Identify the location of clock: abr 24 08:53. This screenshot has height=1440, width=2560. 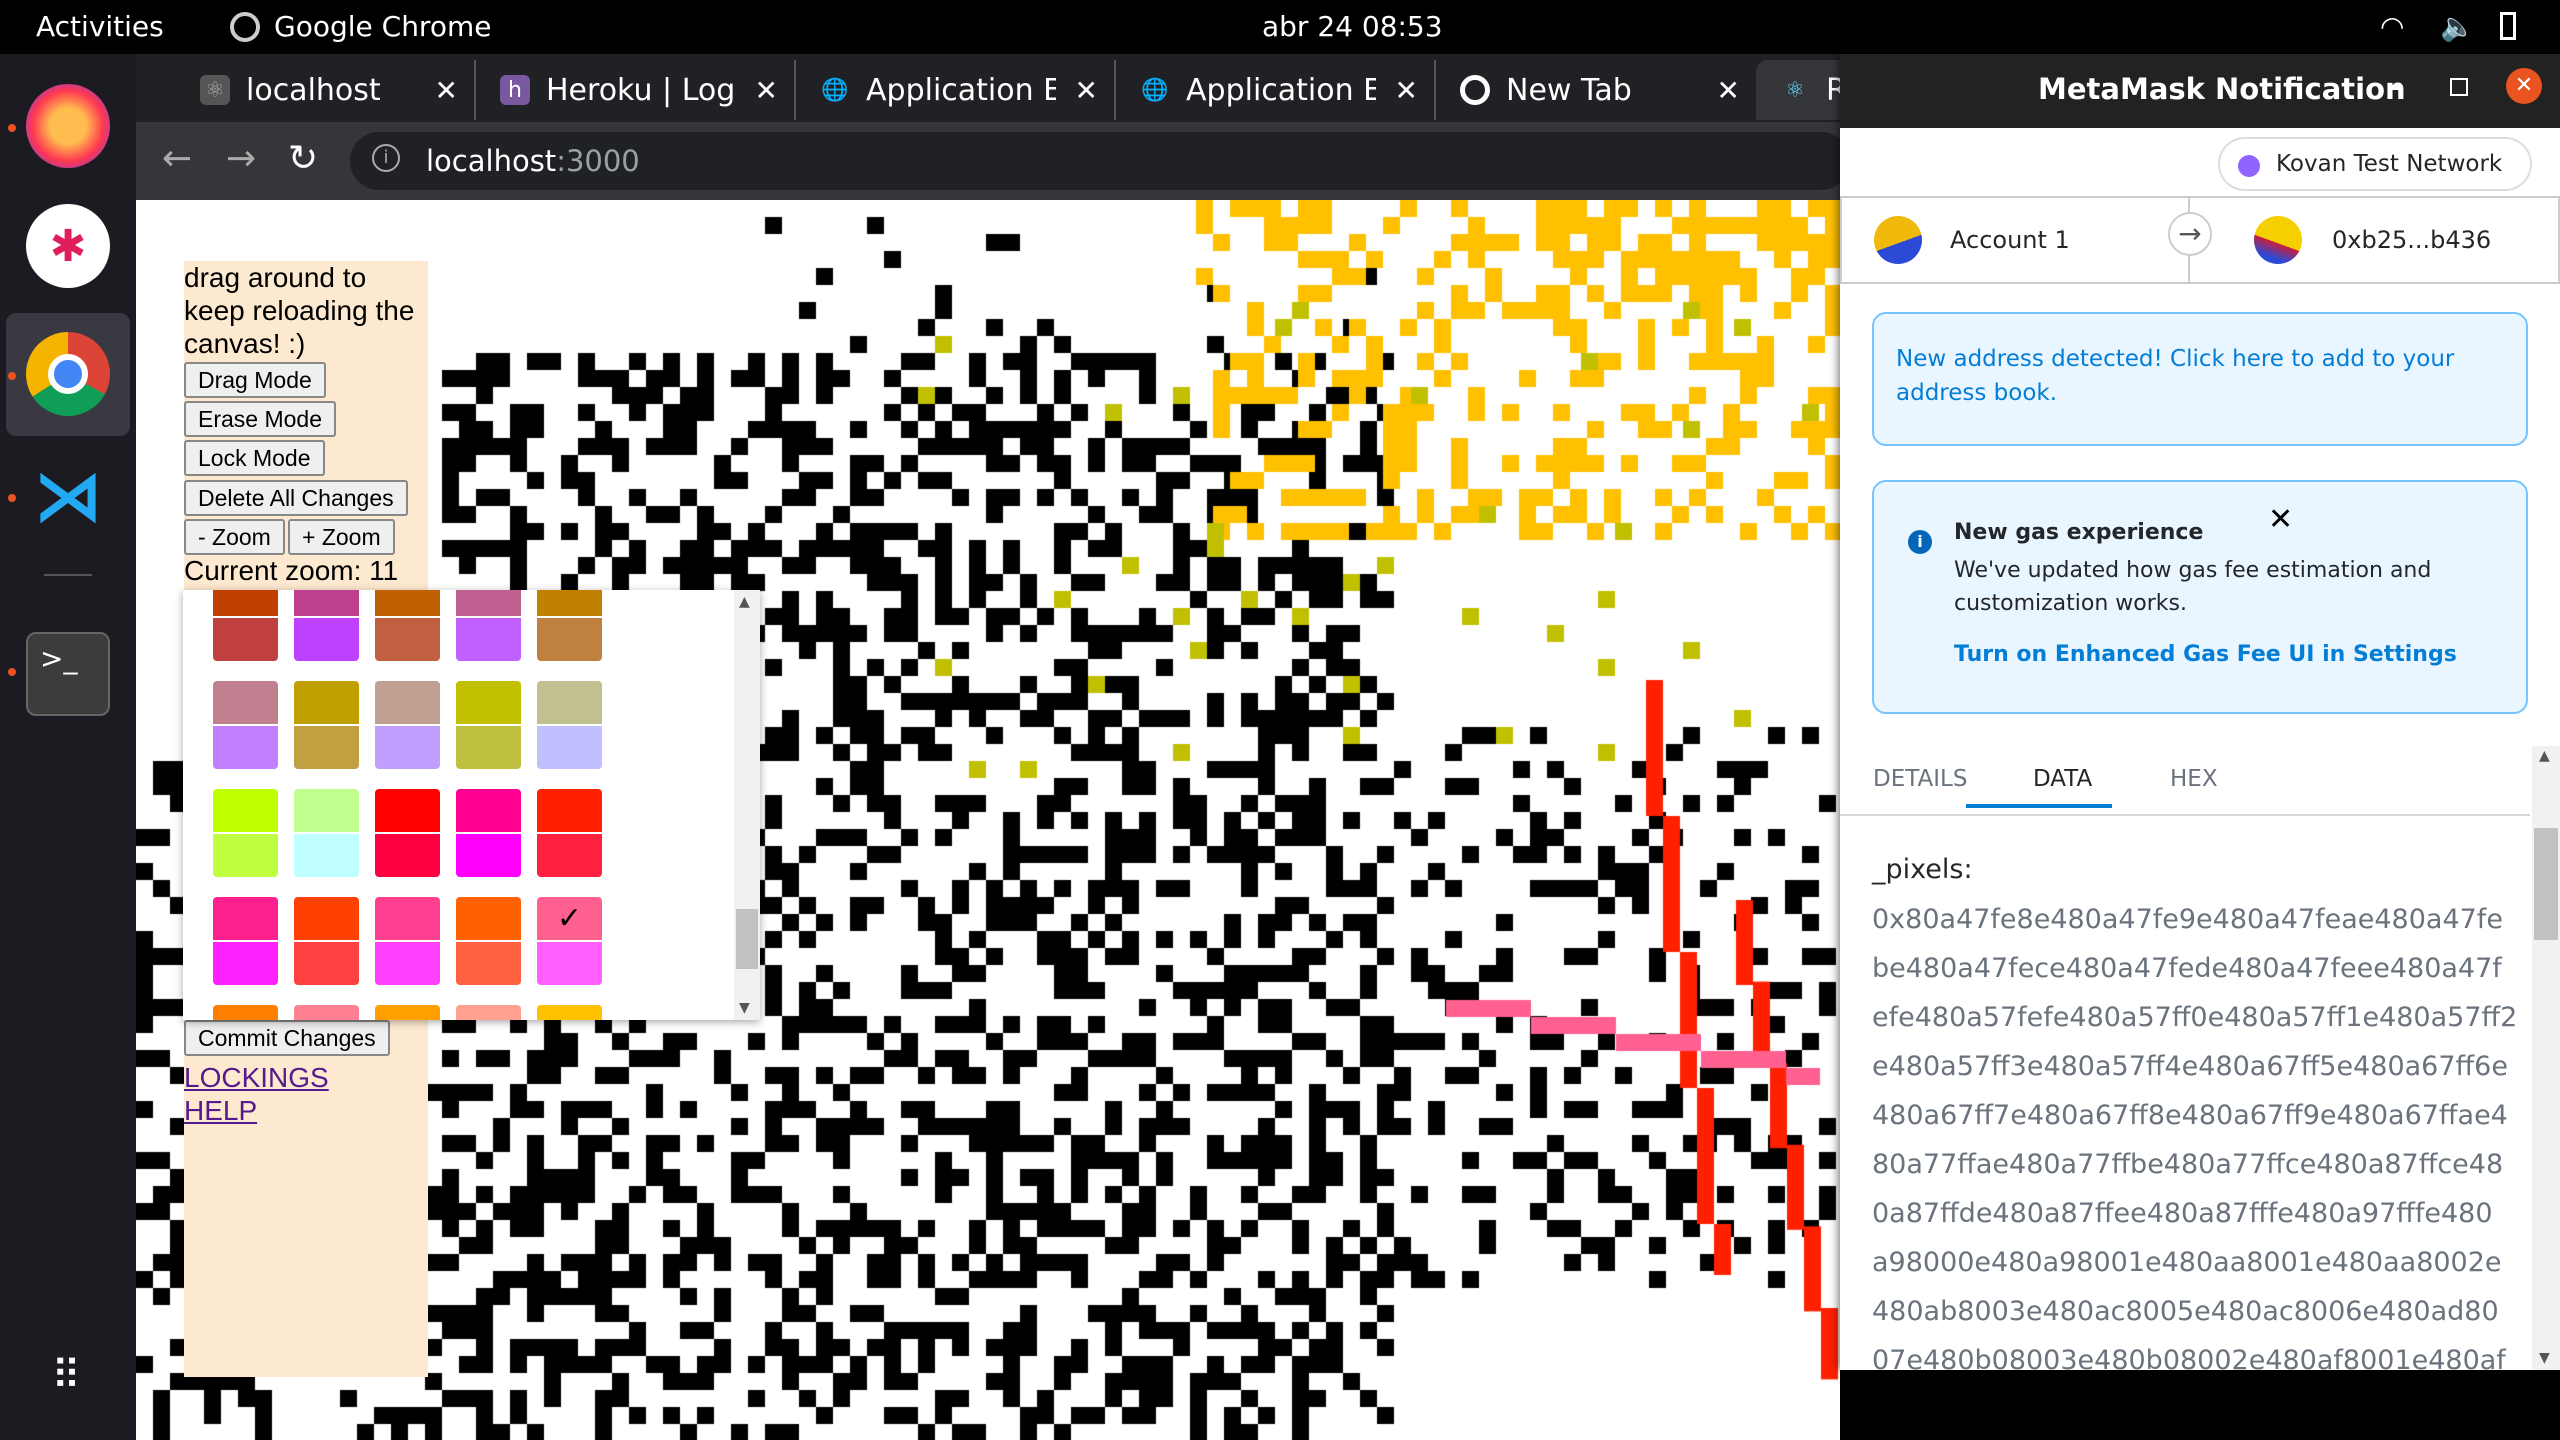
(1352, 26).